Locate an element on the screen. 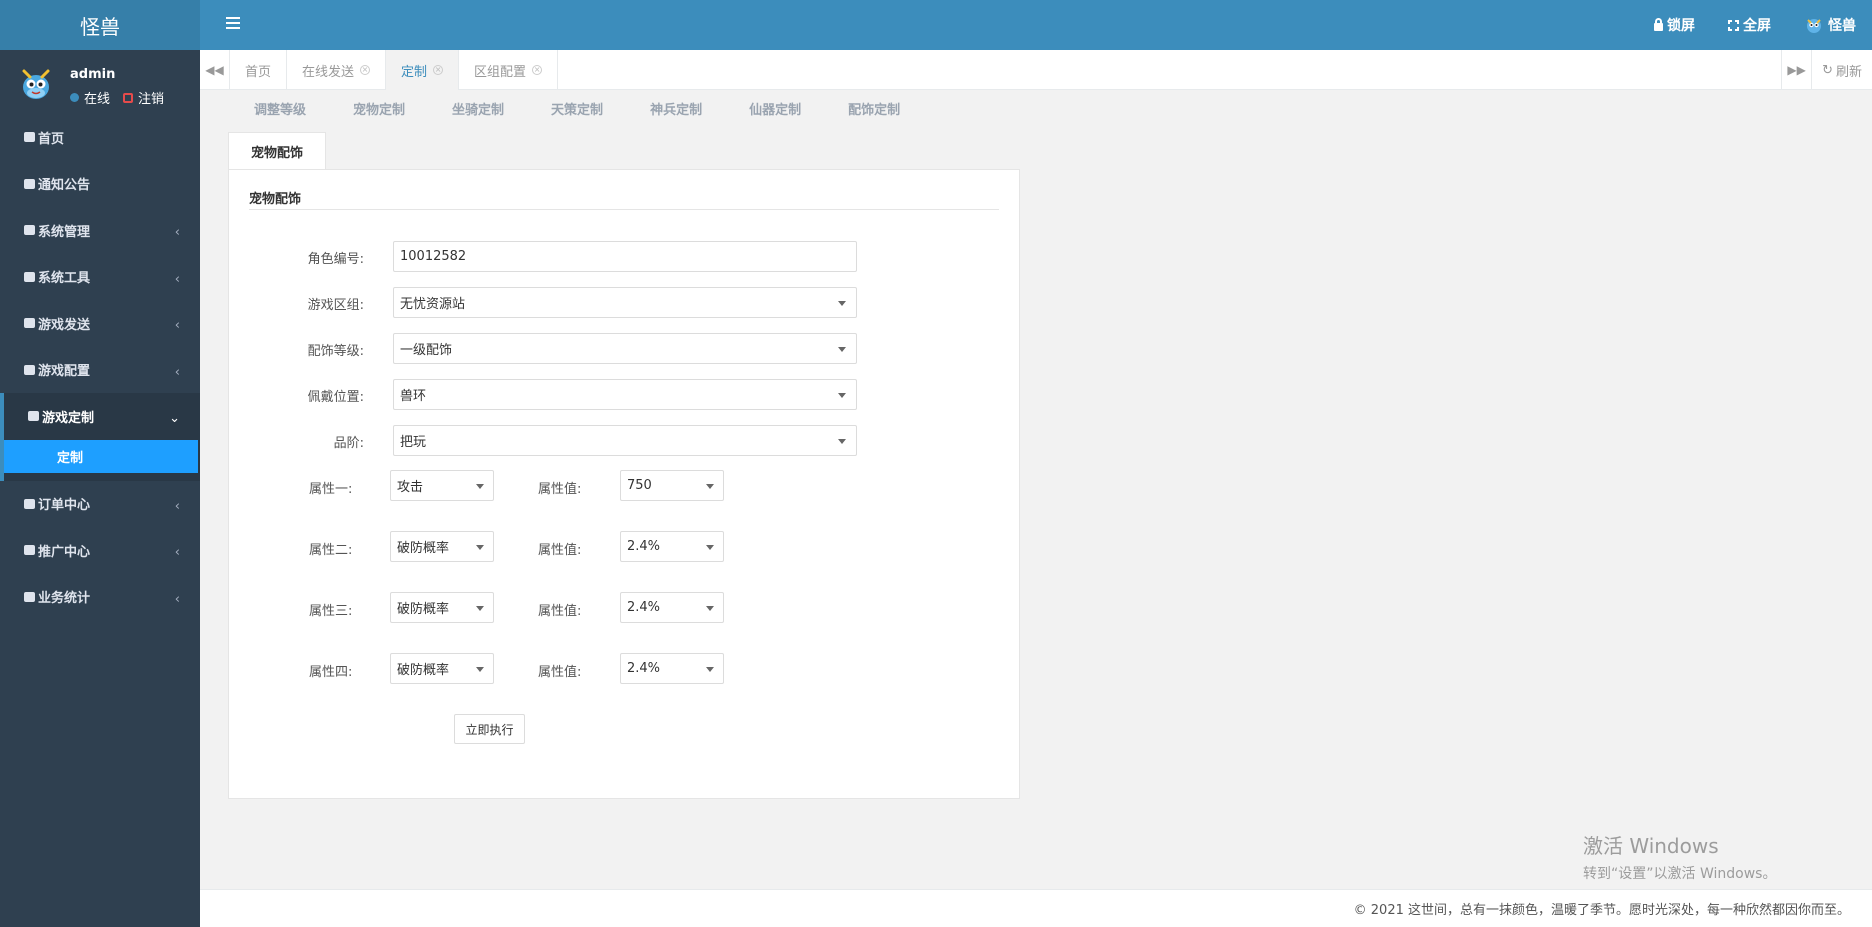 The image size is (1872, 927). sidebar-item-orders: 订单中心 ‹ is located at coordinates (100, 504).